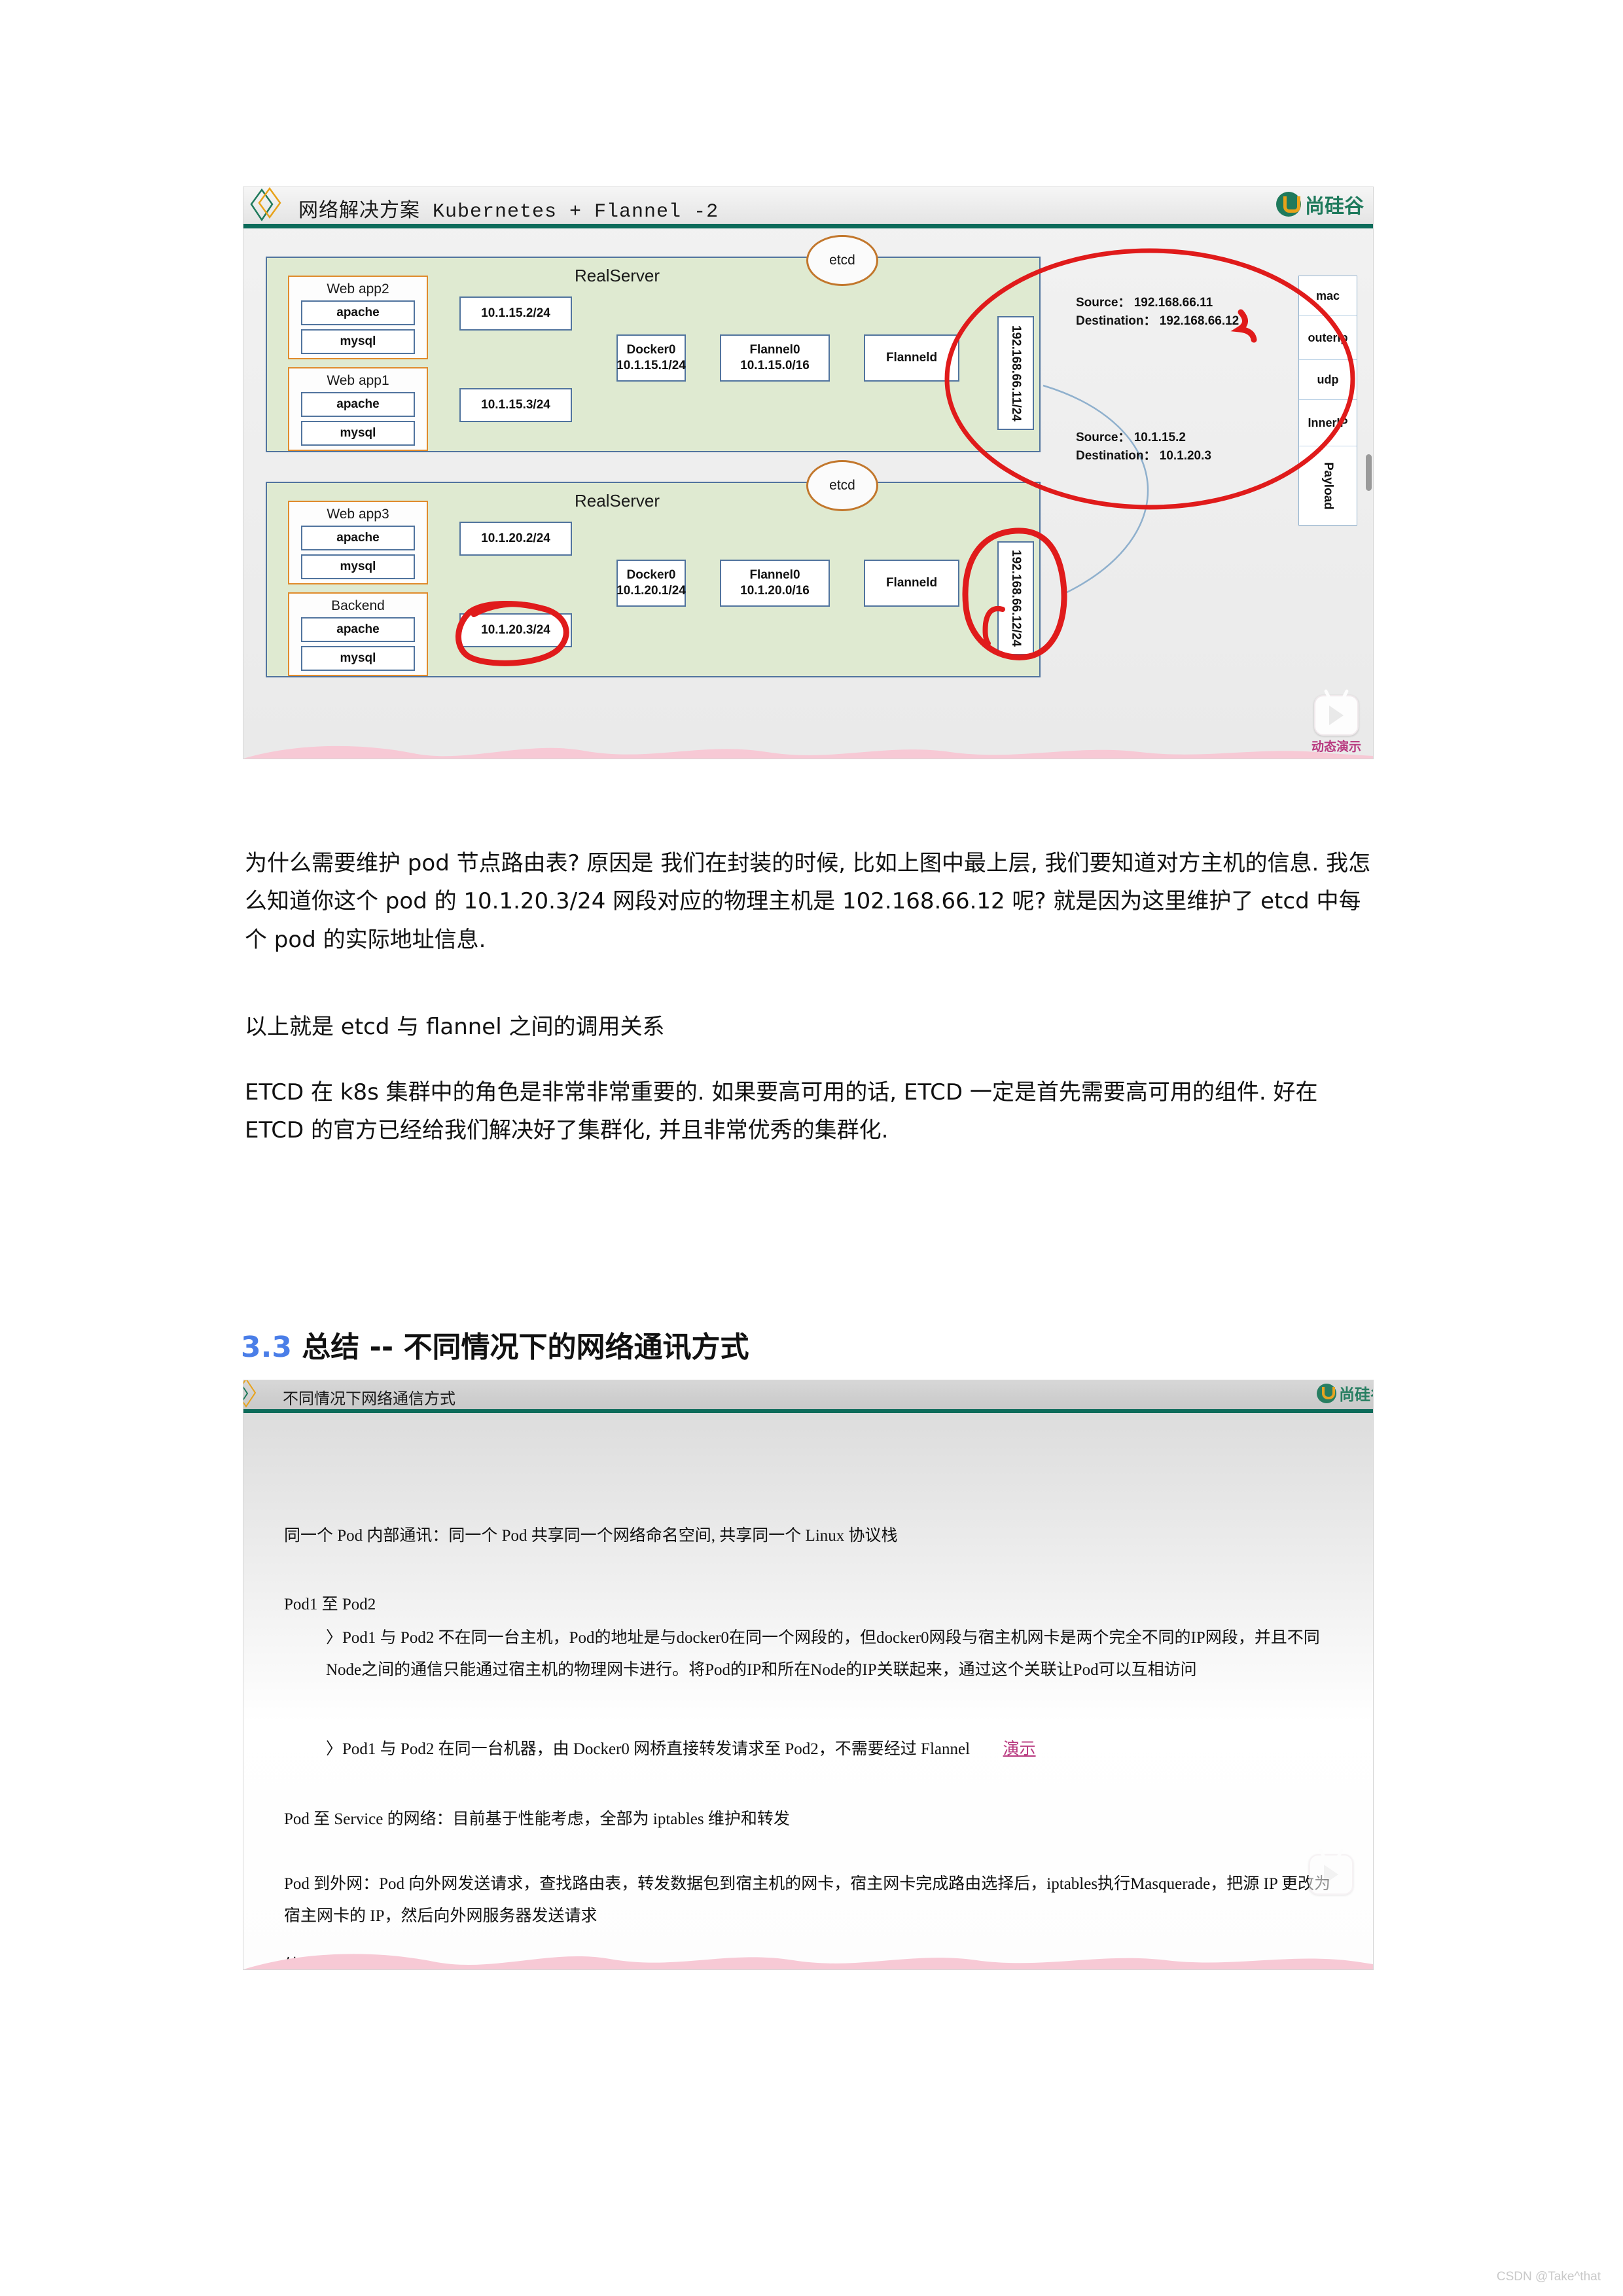  I want to click on pod-ip-10-1-15-3: 10.1.15.3/24, so click(515, 405).